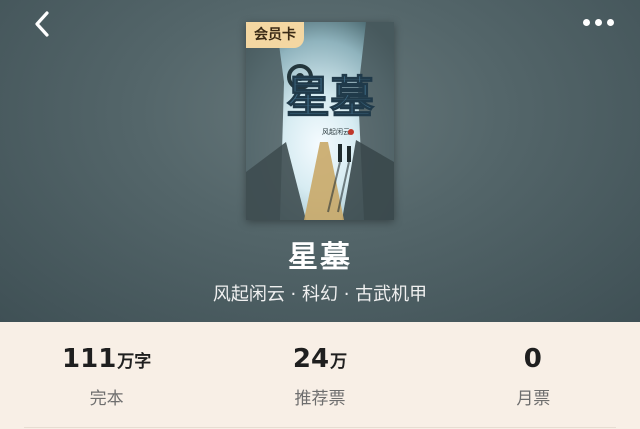 Image resolution: width=640 pixels, height=429 pixels. I want to click on book-meta: 风起闲云 · 科幻 · 古武机甲, so click(320, 293).